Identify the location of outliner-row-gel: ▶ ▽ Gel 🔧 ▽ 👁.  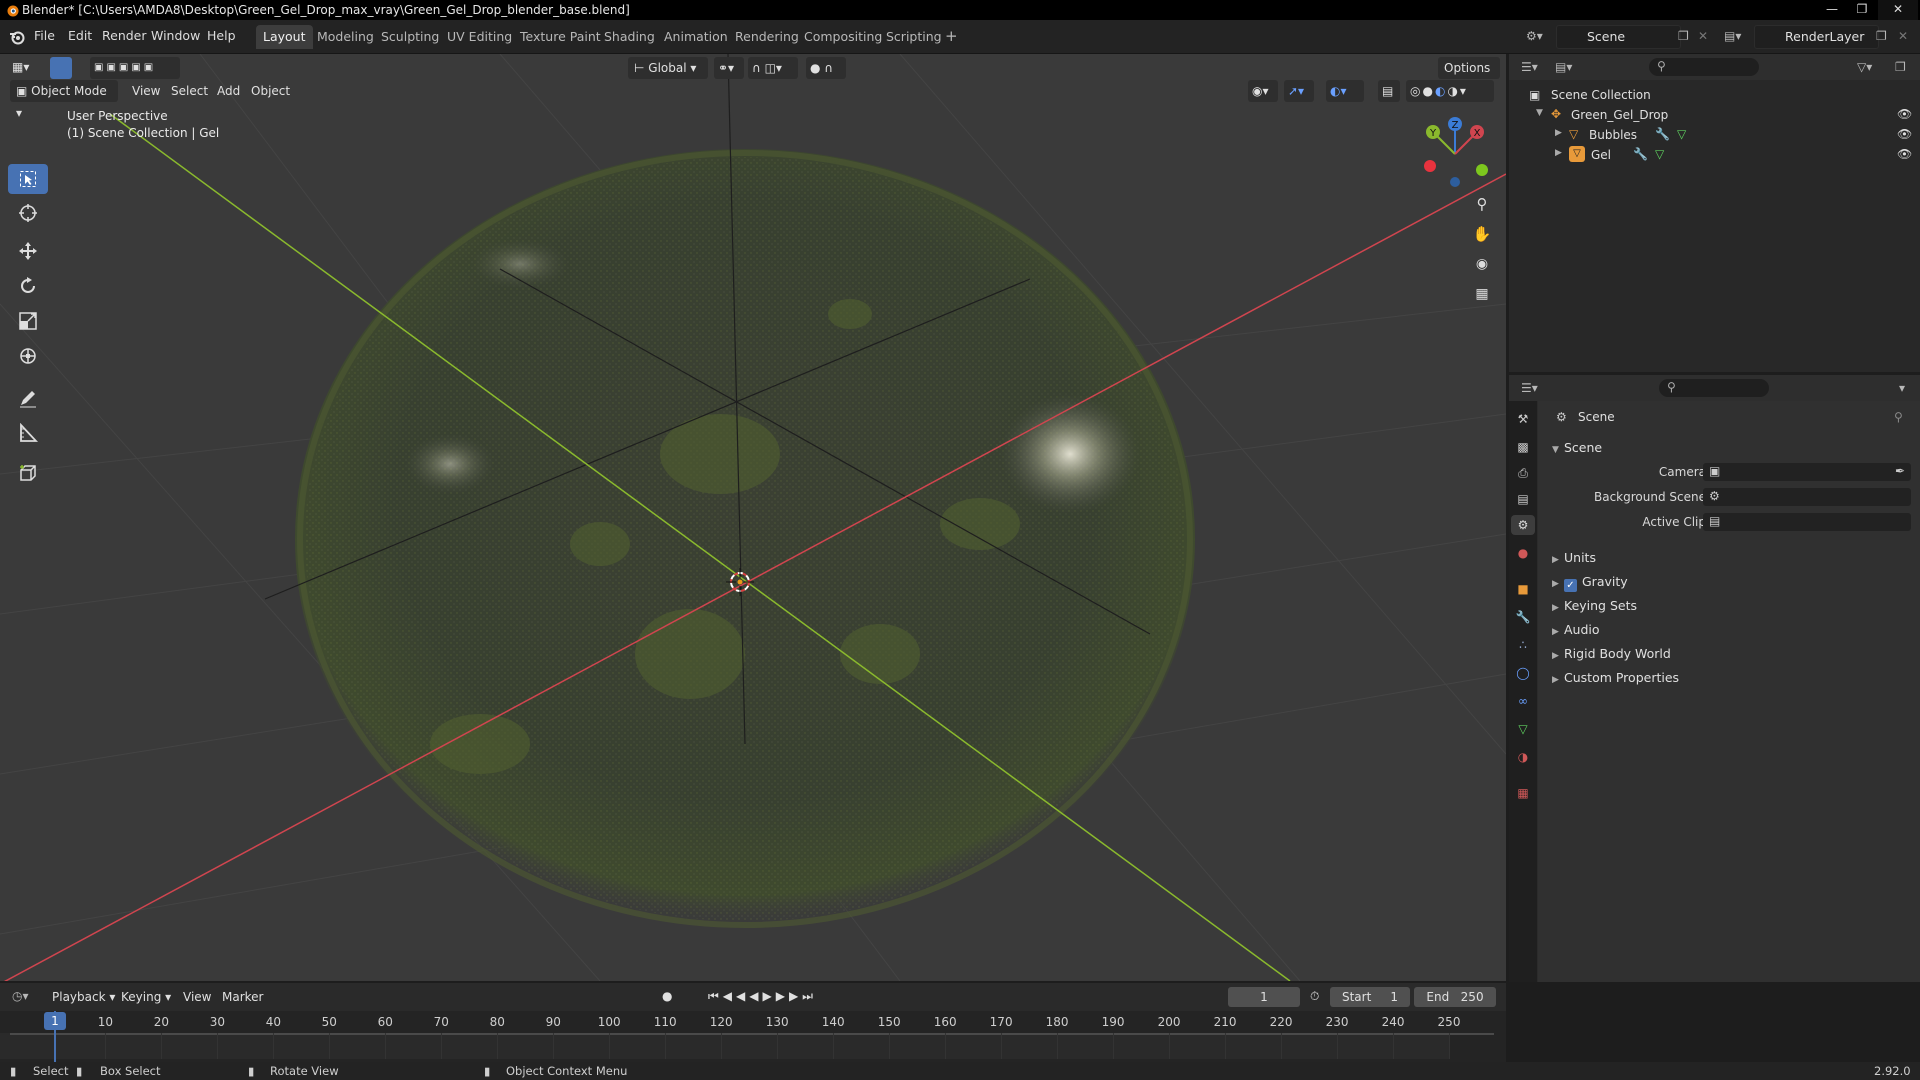
(1714, 155).